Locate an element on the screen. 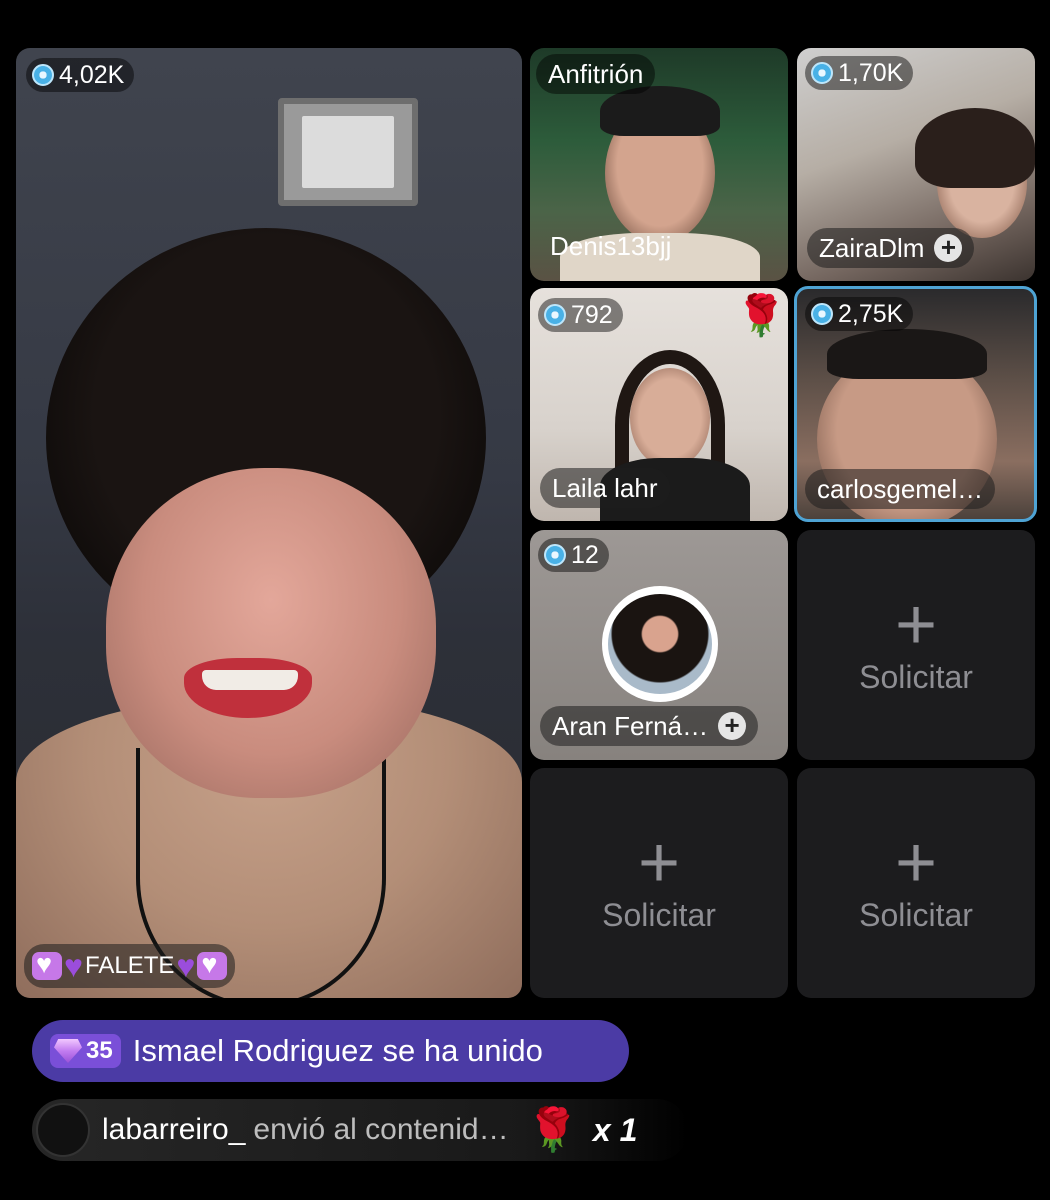  join-text: Ismael Rodriguez se ha unido is located at coordinates (337, 1050).